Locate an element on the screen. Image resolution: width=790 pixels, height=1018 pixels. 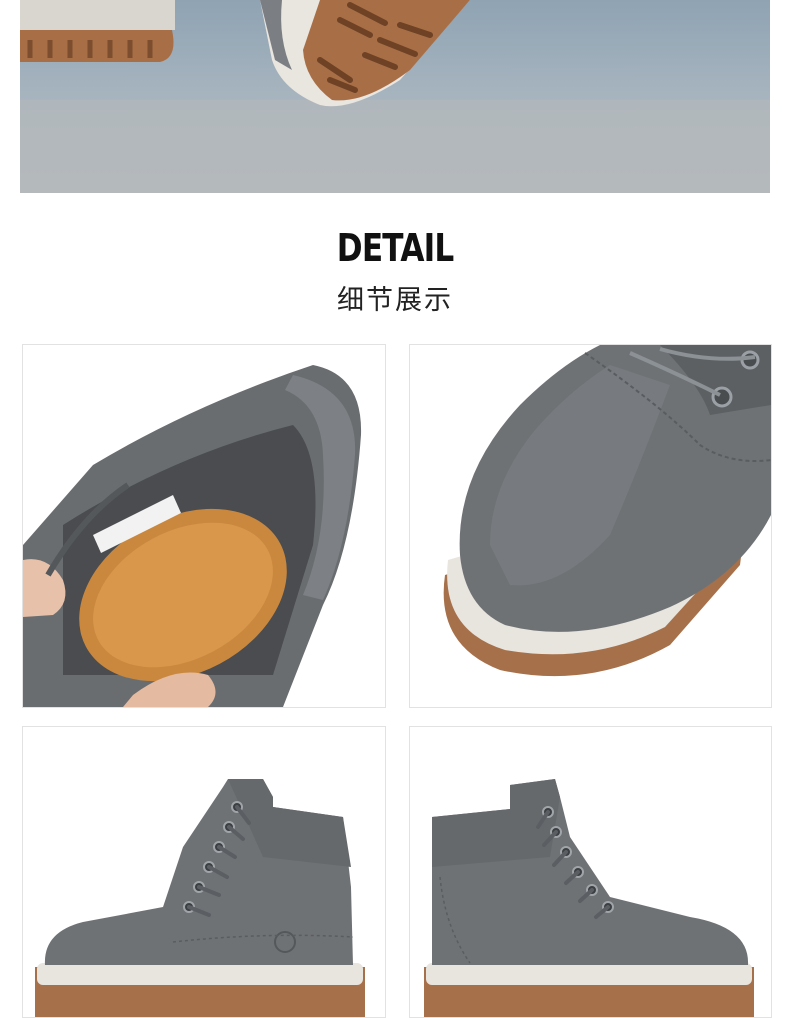
heading-title-en: DETAIL is located at coordinates (395, 248).